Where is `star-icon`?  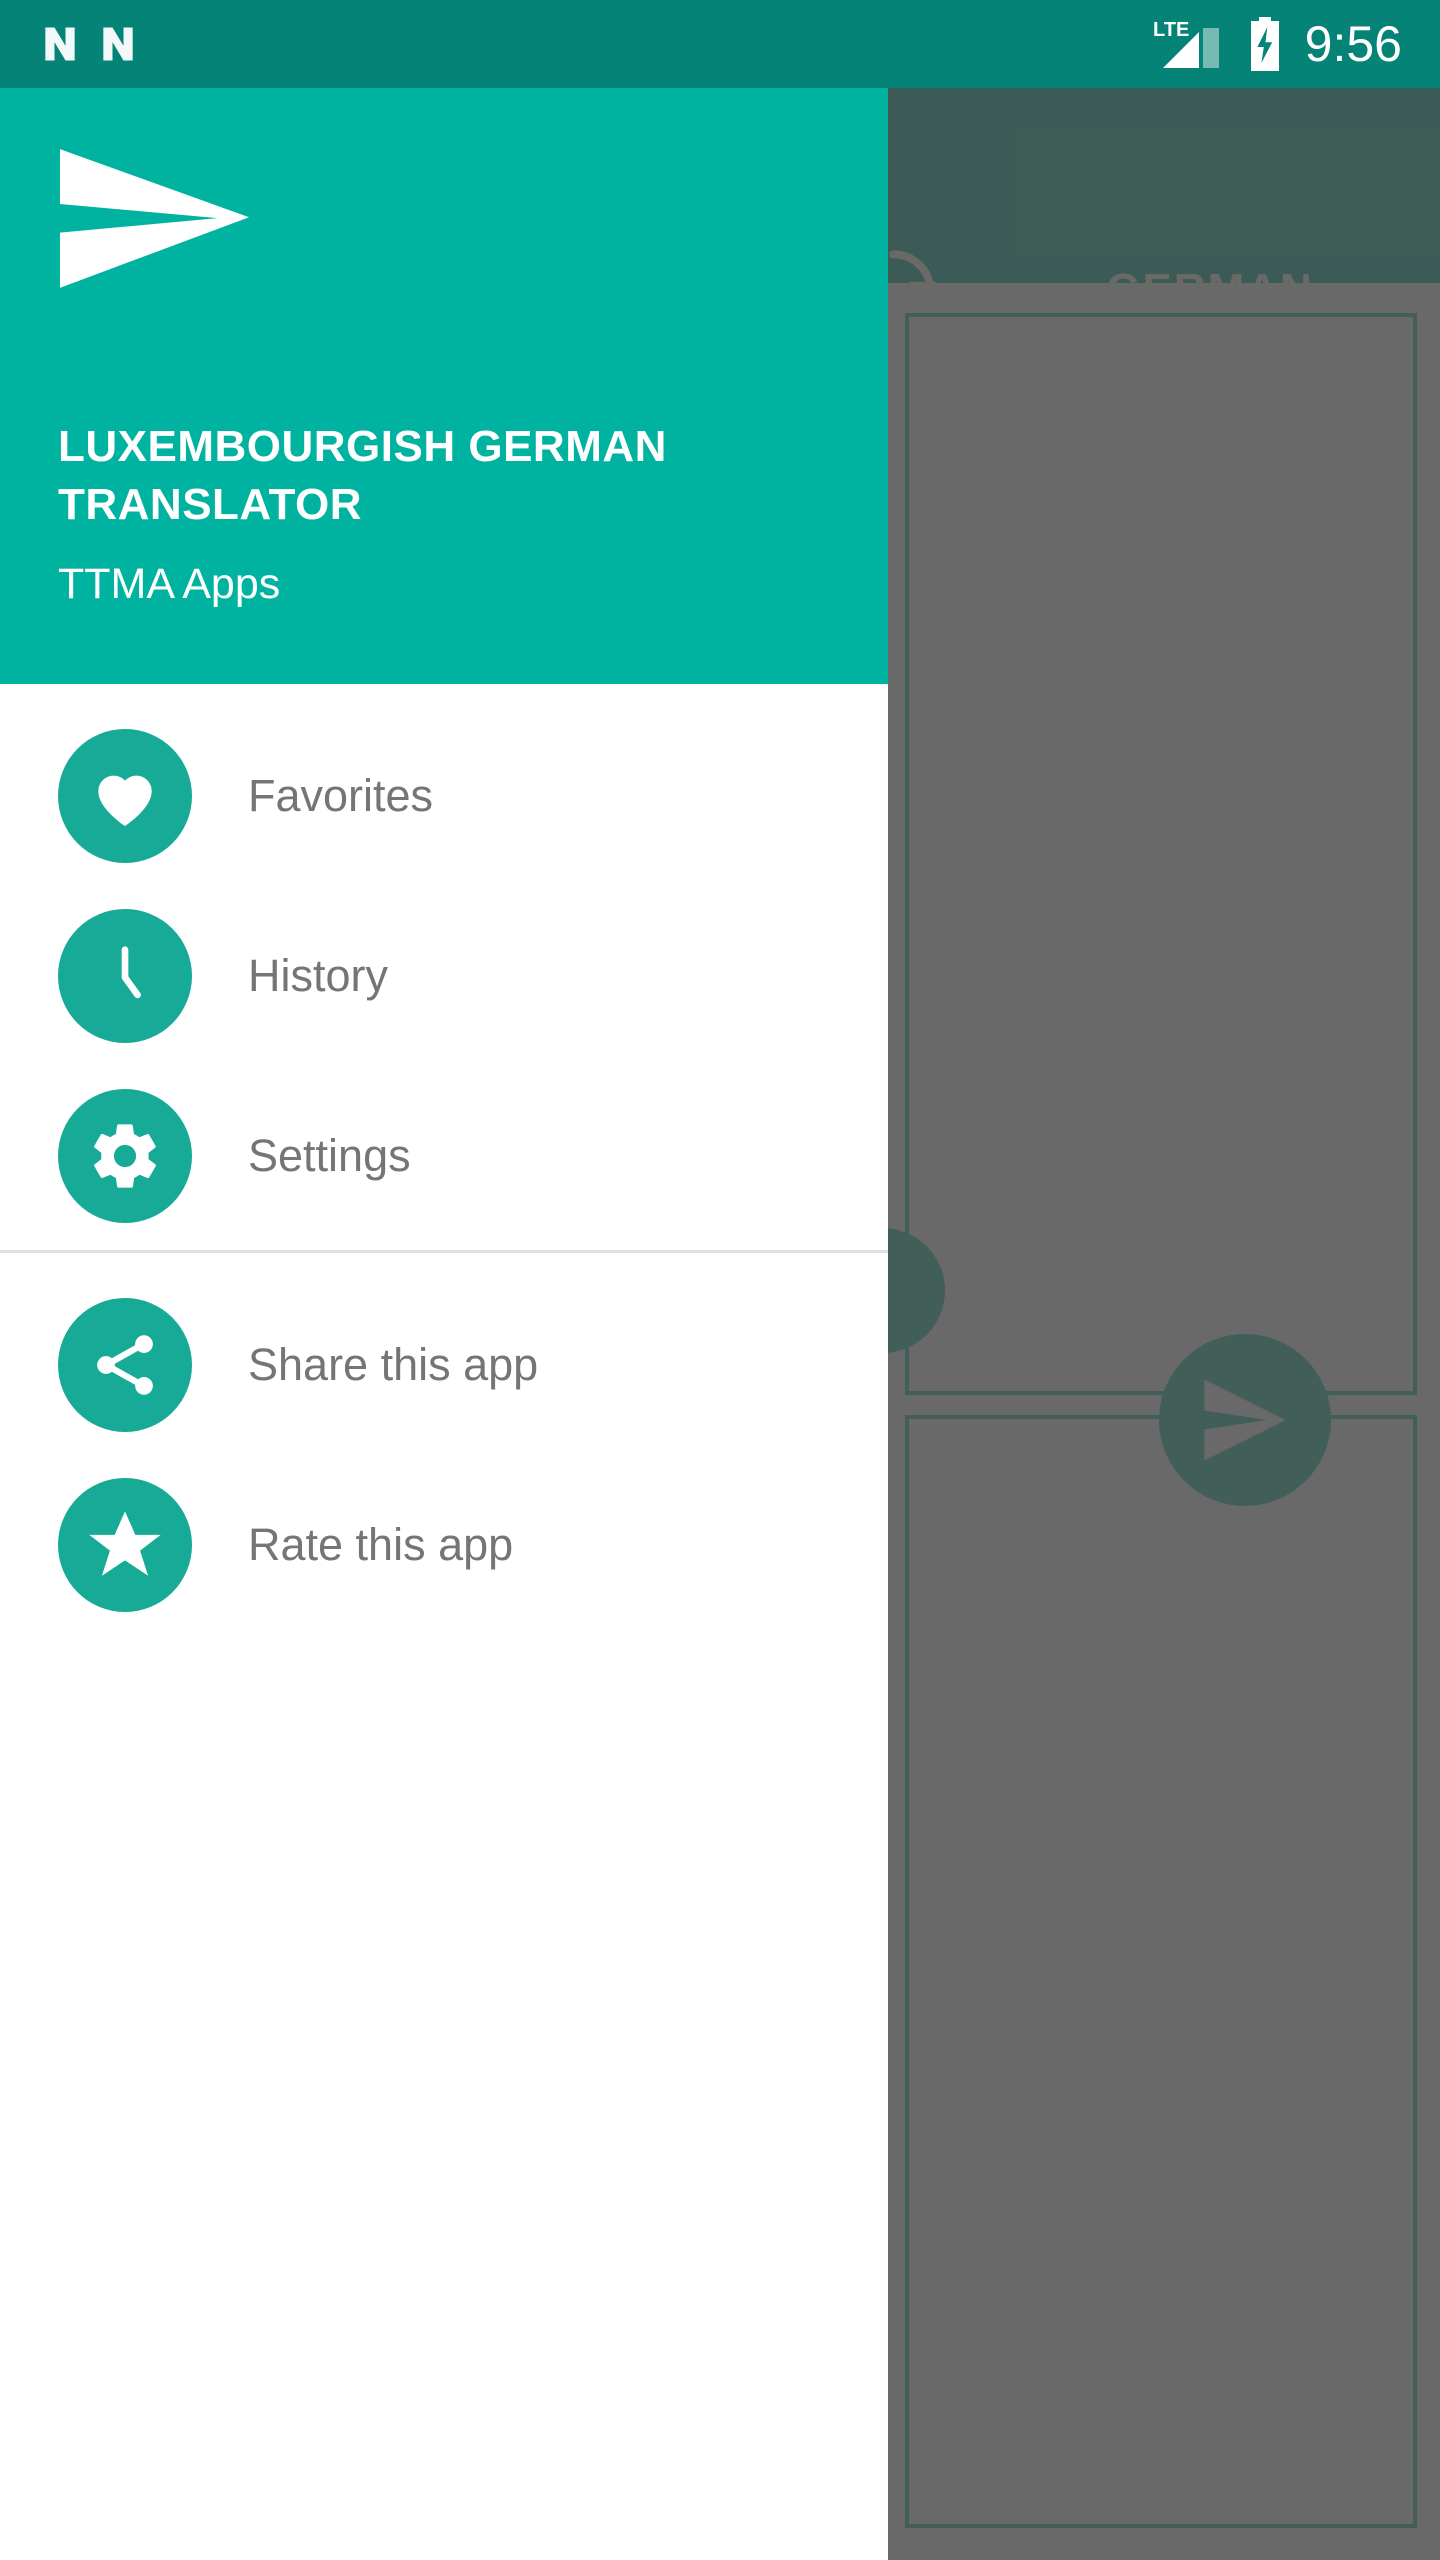
star-icon is located at coordinates (125, 1545).